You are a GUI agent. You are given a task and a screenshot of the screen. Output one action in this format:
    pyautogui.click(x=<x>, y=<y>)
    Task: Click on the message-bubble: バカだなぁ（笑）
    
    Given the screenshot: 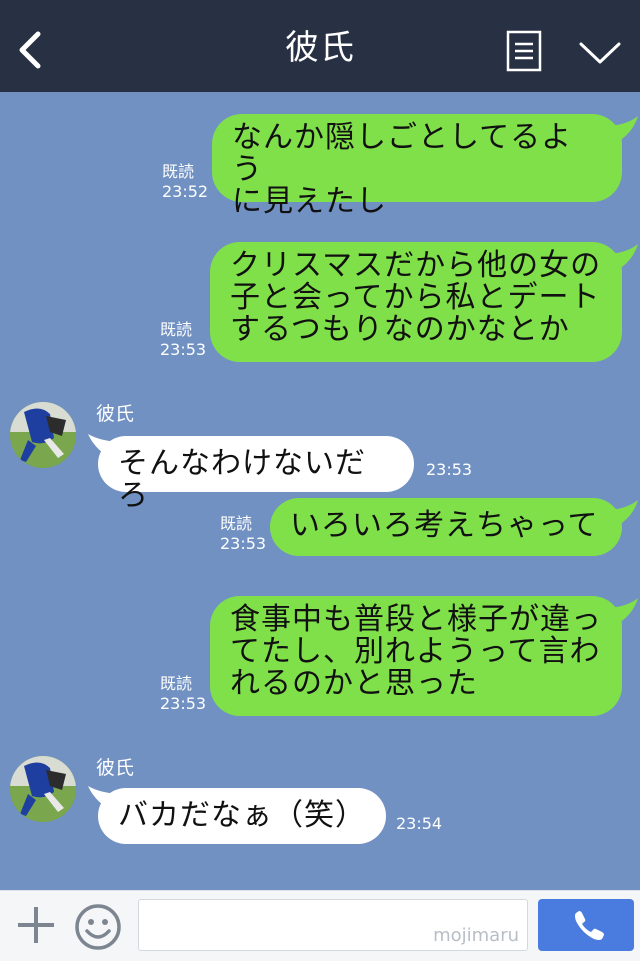 What is the action you would take?
    pyautogui.click(x=242, y=816)
    